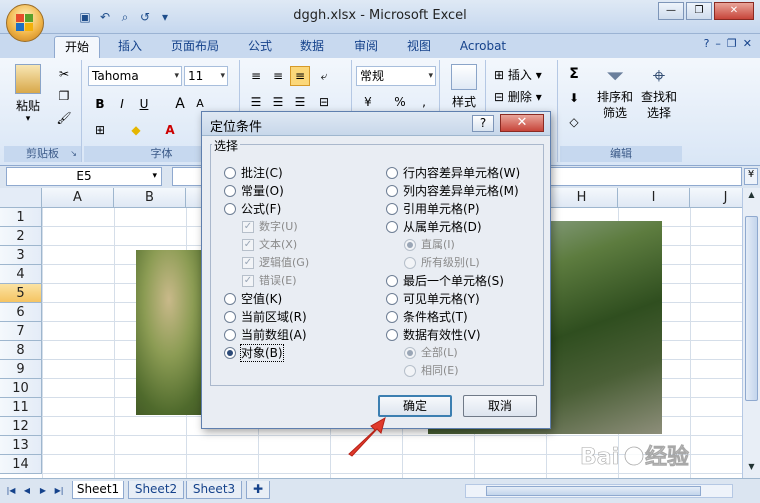  I want to click on ribbon-close-icon: ✕, so click(747, 43).